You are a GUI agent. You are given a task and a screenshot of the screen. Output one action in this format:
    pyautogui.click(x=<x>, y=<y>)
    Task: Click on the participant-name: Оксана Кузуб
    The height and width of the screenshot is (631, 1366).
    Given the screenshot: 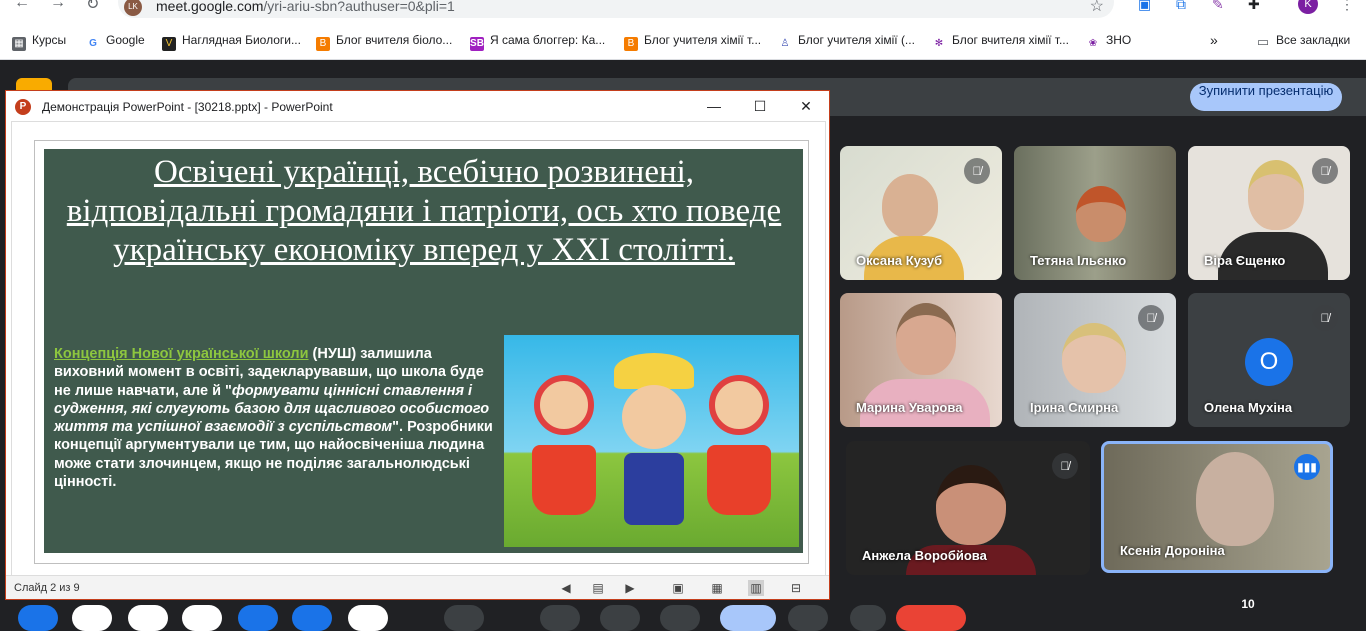 What is the action you would take?
    pyautogui.click(x=899, y=260)
    